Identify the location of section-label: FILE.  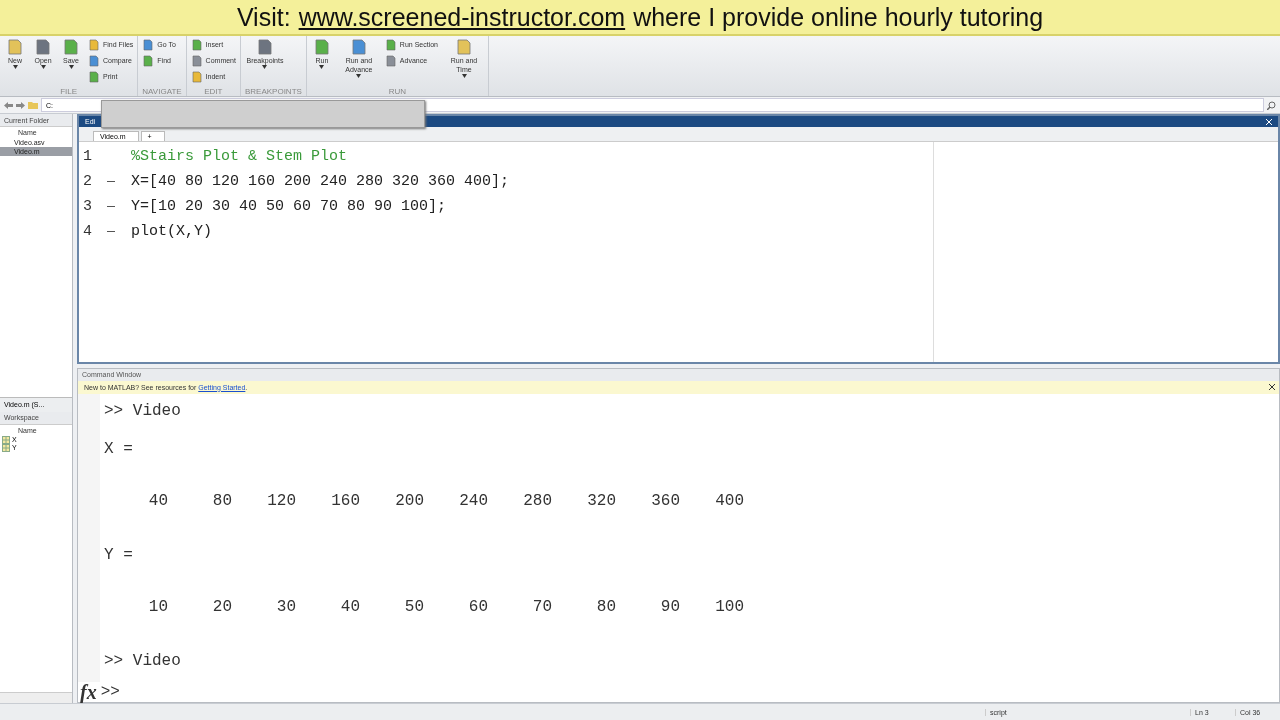
(69, 91).